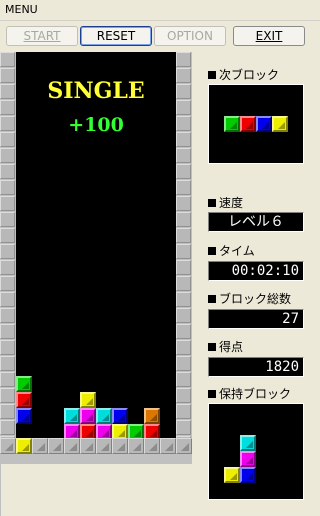 The image size is (320, 516). What do you see at coordinates (190, 36) in the screenshot?
I see `option-button: OPTION` at bounding box center [190, 36].